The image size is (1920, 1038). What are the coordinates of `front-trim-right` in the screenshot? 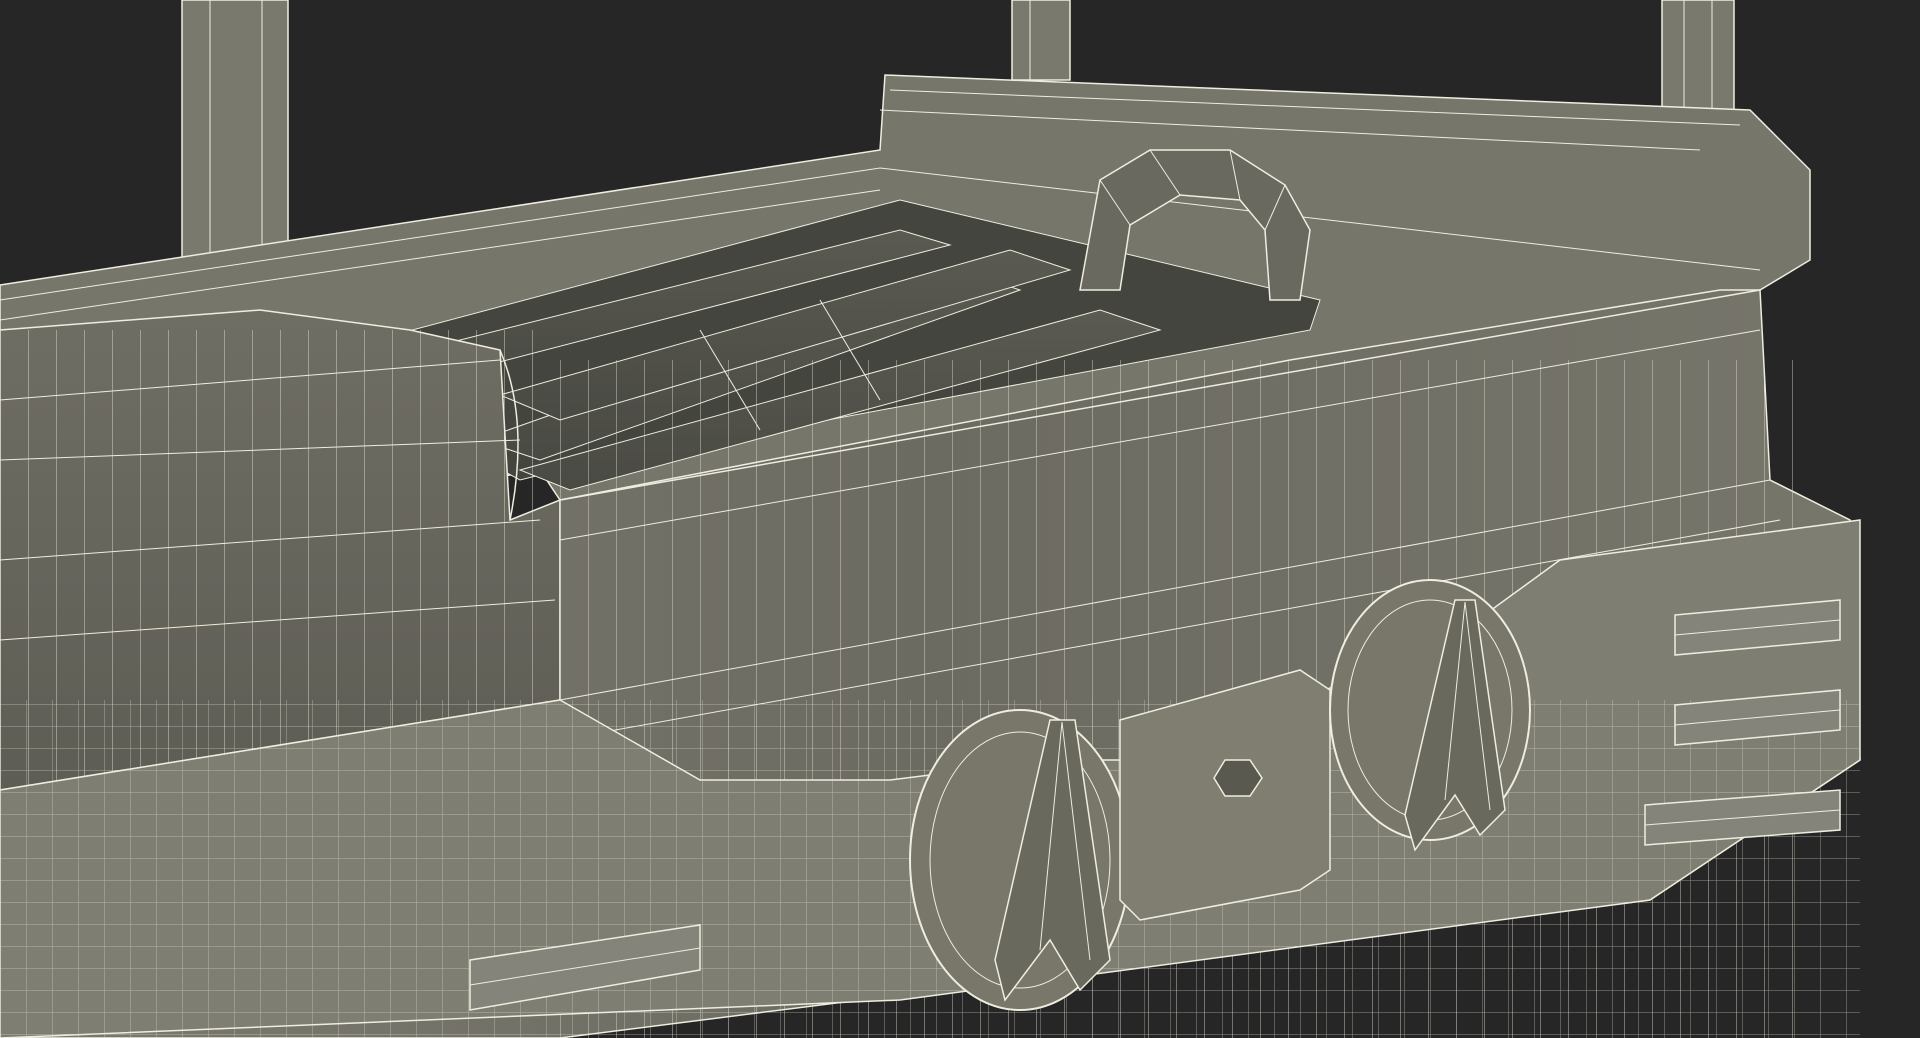 It's located at (1742, 722).